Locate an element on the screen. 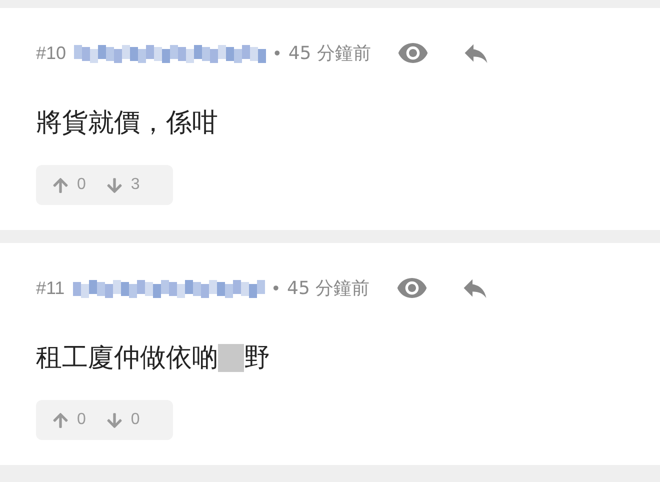  downvote-button: 3 is located at coordinates (123, 185).